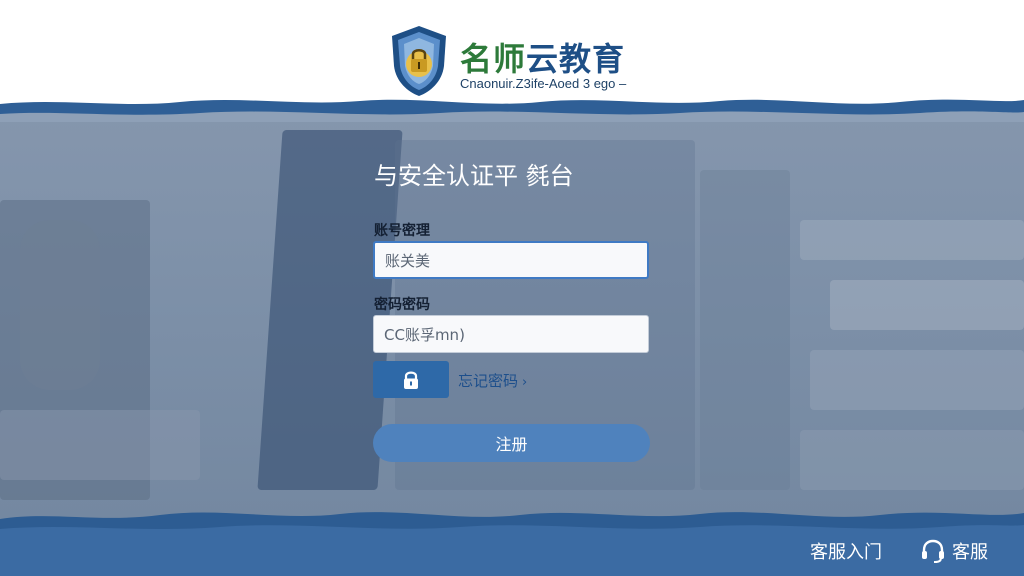 Image resolution: width=1024 pixels, height=576 pixels. What do you see at coordinates (576, 59) in the screenshot?
I see `brand-name-part2: 云教育` at bounding box center [576, 59].